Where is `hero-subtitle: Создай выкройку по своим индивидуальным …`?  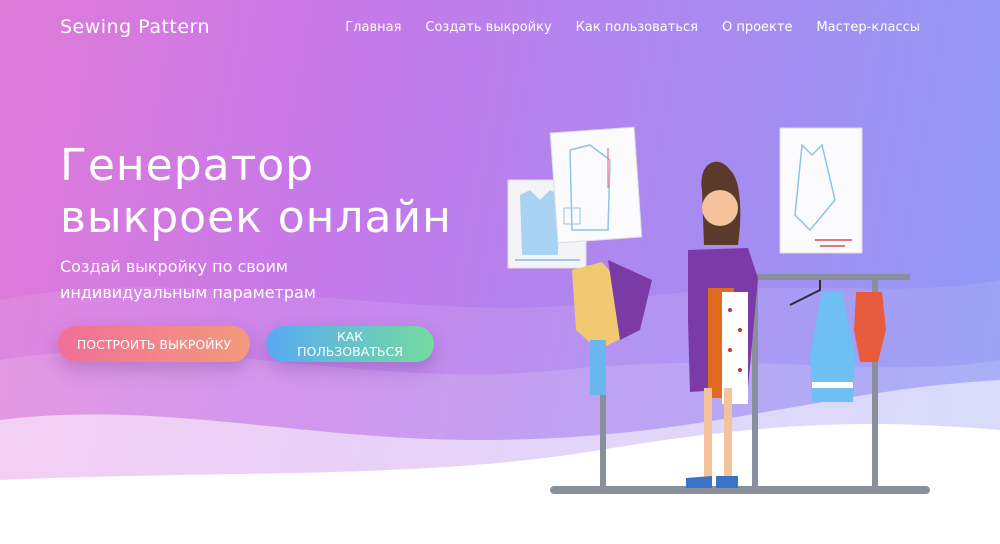 hero-subtitle: Создай выкройку по своим индивидуальным … is located at coordinates (220, 280).